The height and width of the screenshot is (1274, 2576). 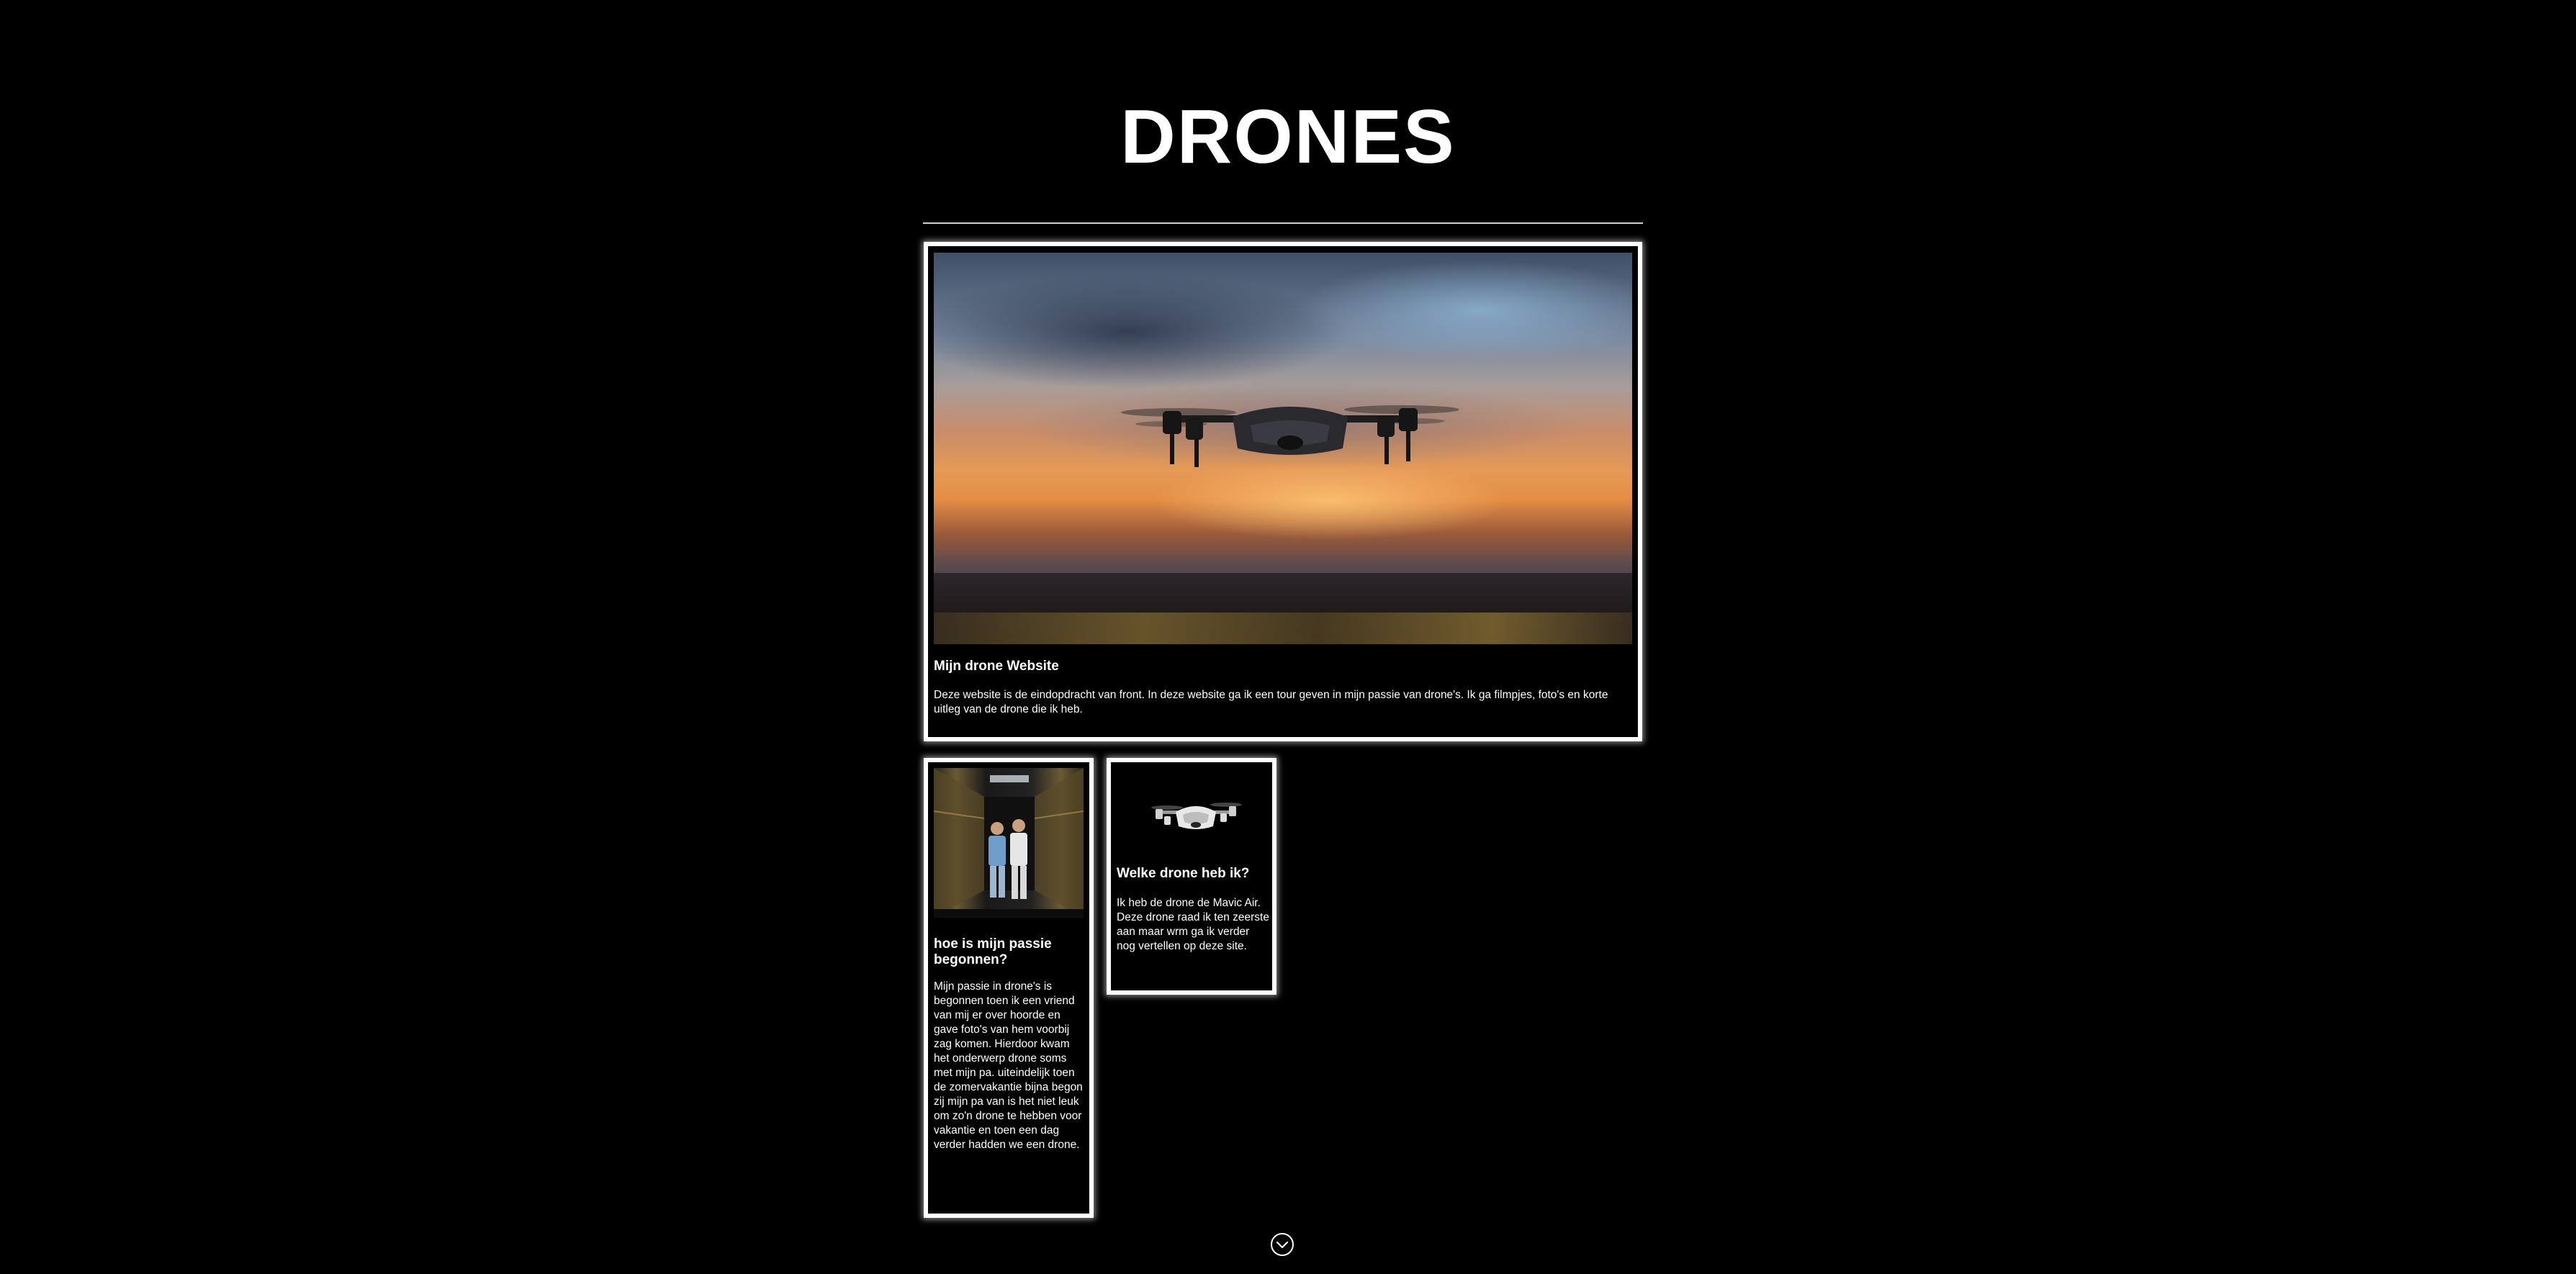 What do you see at coordinates (1290, 436) in the screenshot?
I see `drone-silhouette-icon` at bounding box center [1290, 436].